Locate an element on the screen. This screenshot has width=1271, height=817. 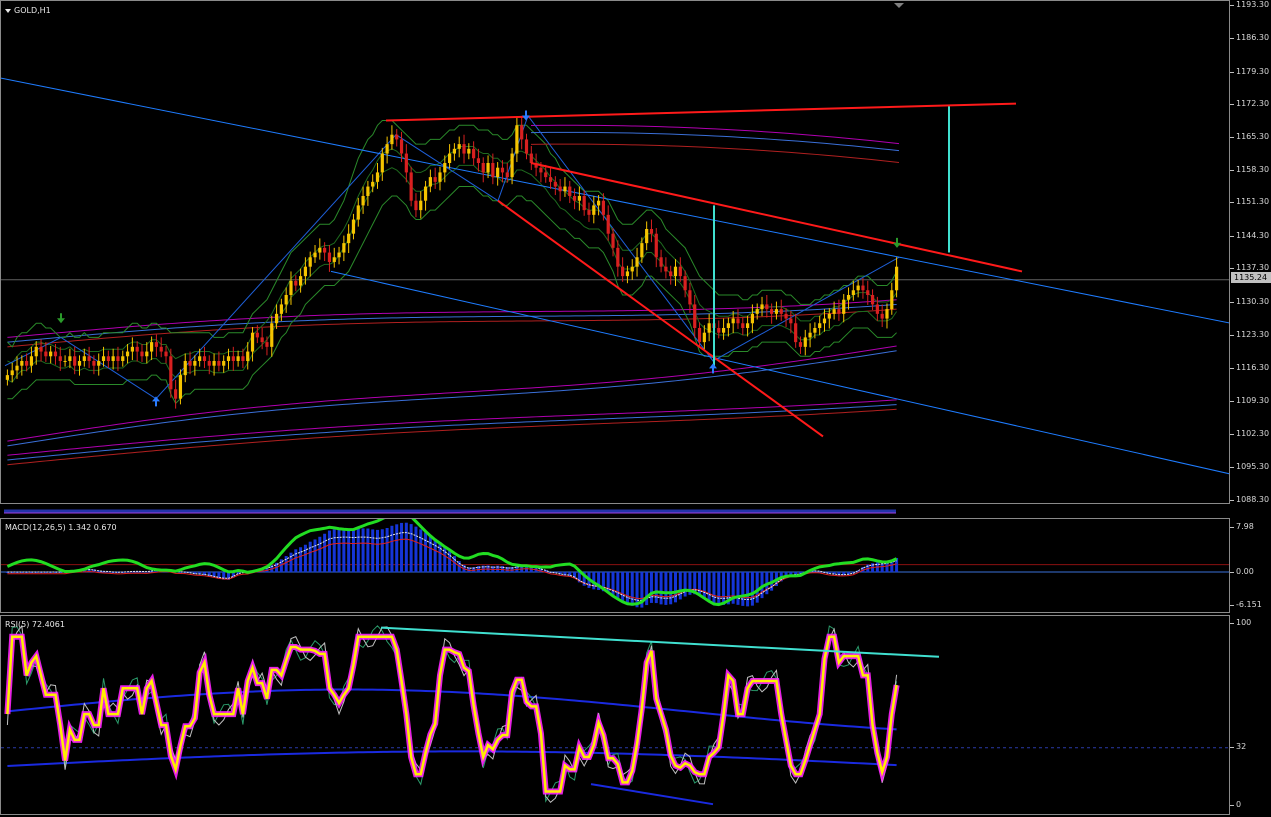
axis-tick-label: 1165.30 is located at coordinates (1253, 136).